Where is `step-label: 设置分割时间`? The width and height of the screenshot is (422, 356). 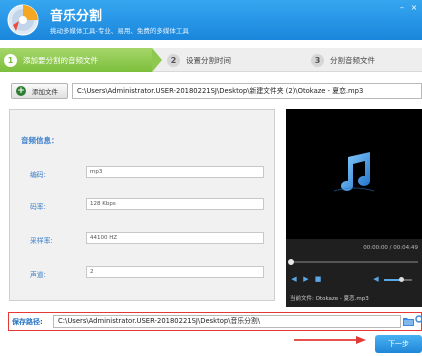 step-label: 设置分割时间 is located at coordinates (208, 60).